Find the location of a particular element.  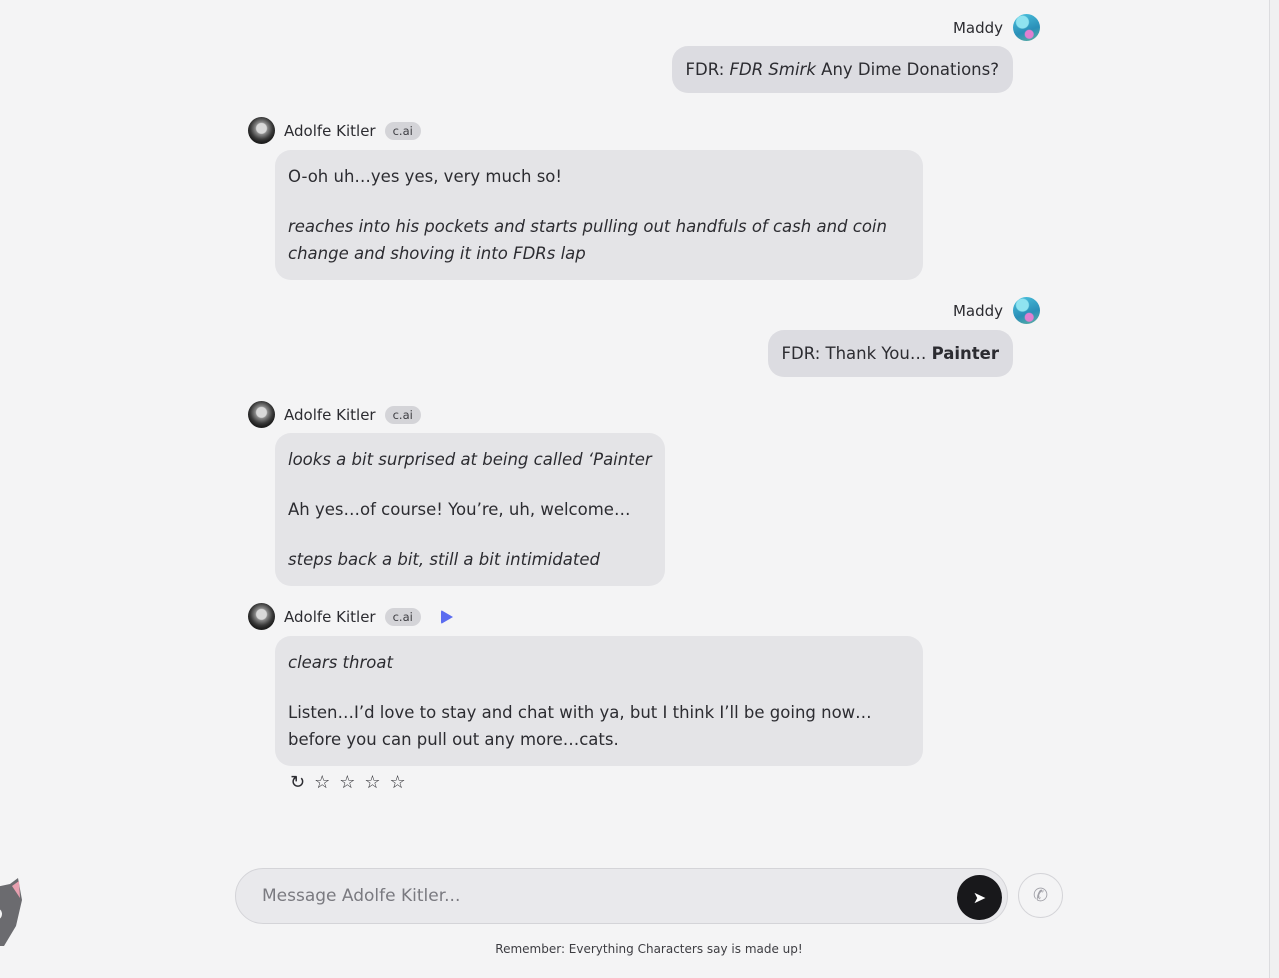

message-emphasis: FDR Smirk is located at coordinates (772, 69).